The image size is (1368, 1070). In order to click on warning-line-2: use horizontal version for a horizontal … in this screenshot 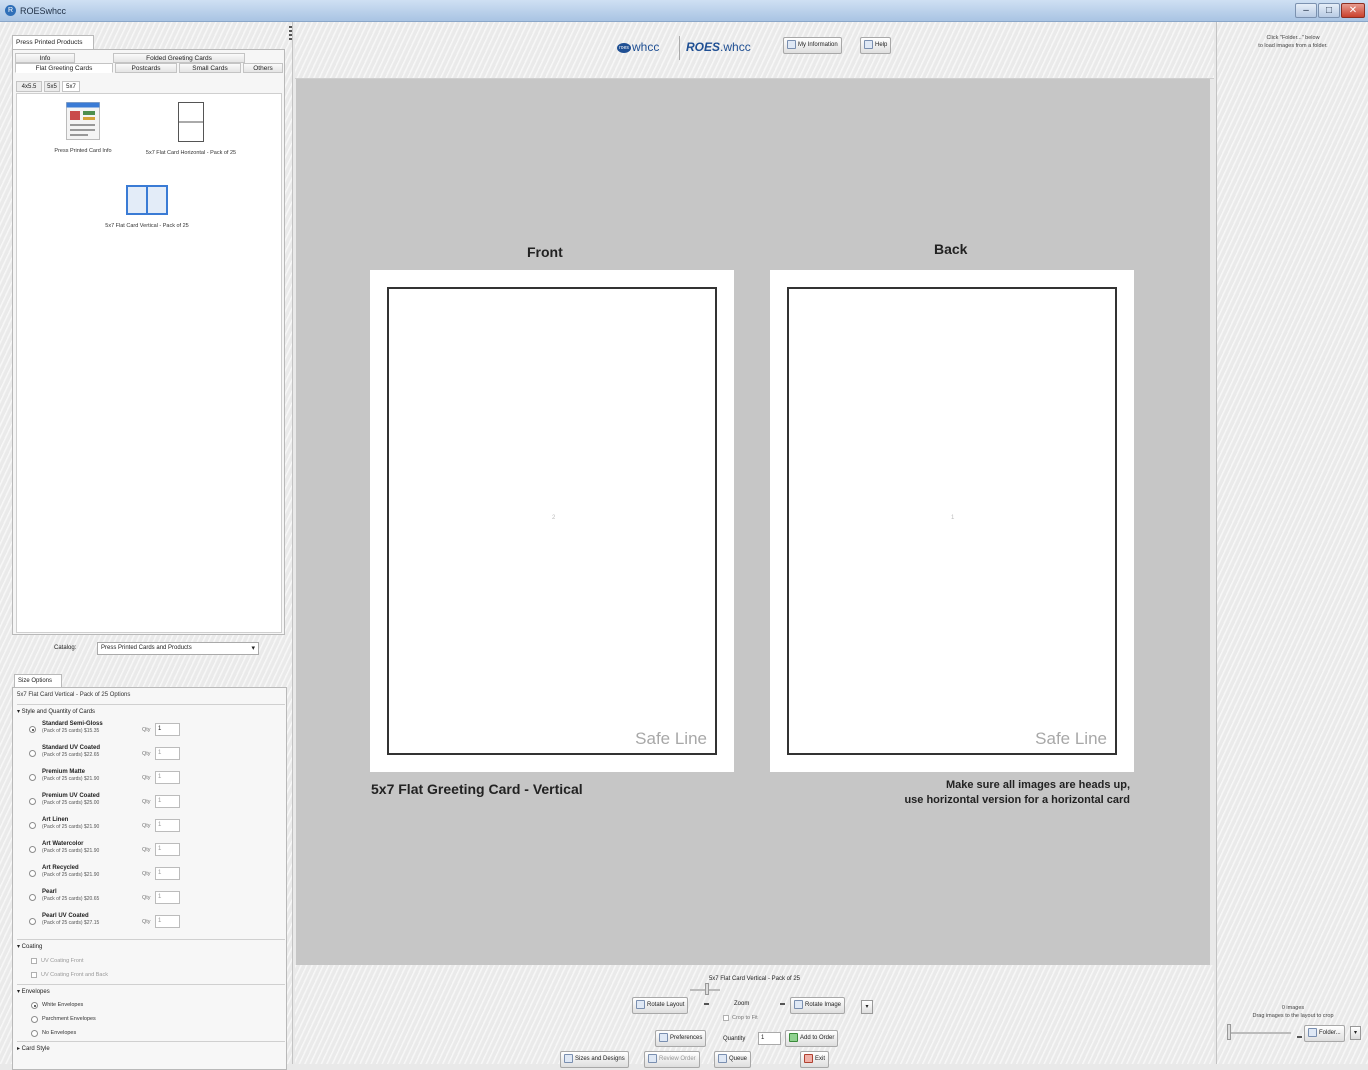, I will do `click(1017, 800)`.